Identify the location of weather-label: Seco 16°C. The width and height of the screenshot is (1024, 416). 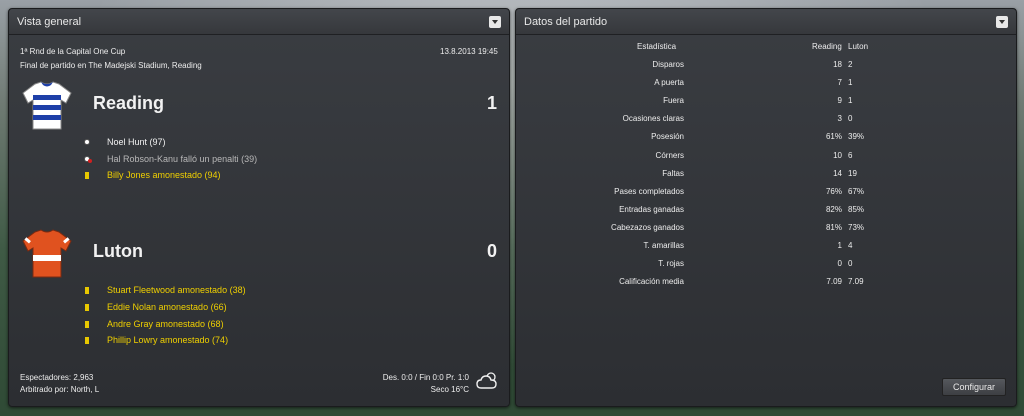
(449, 389).